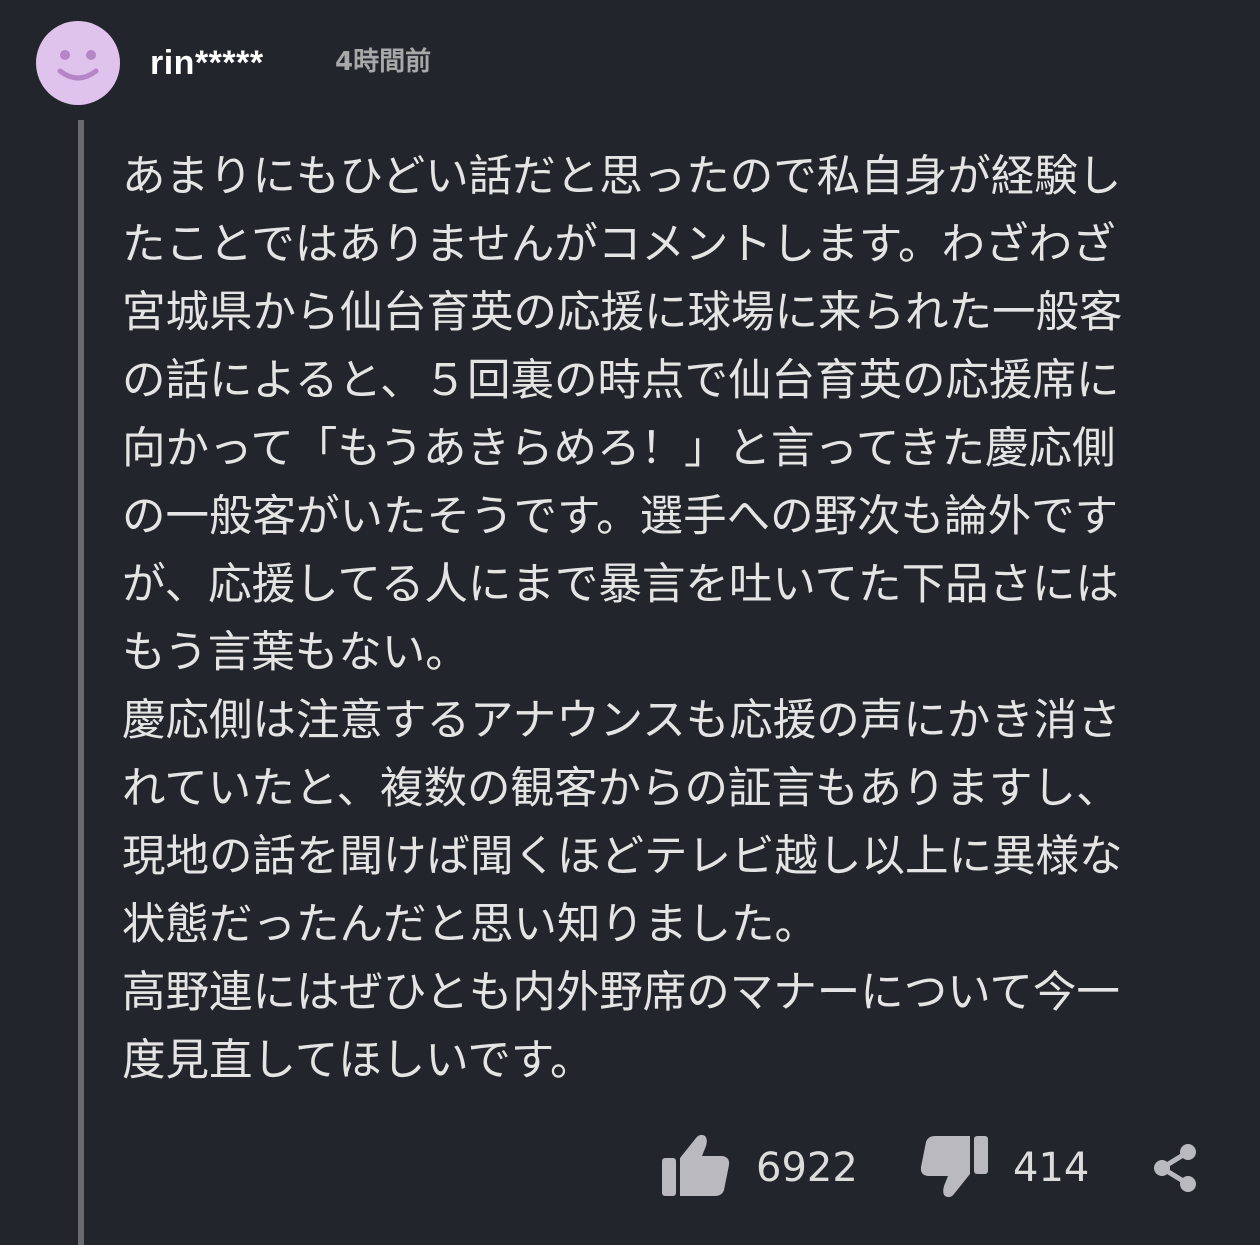 The height and width of the screenshot is (1245, 1260). Describe the element at coordinates (1051, 1168) in the screenshot. I see `dislike-count: 414` at that location.